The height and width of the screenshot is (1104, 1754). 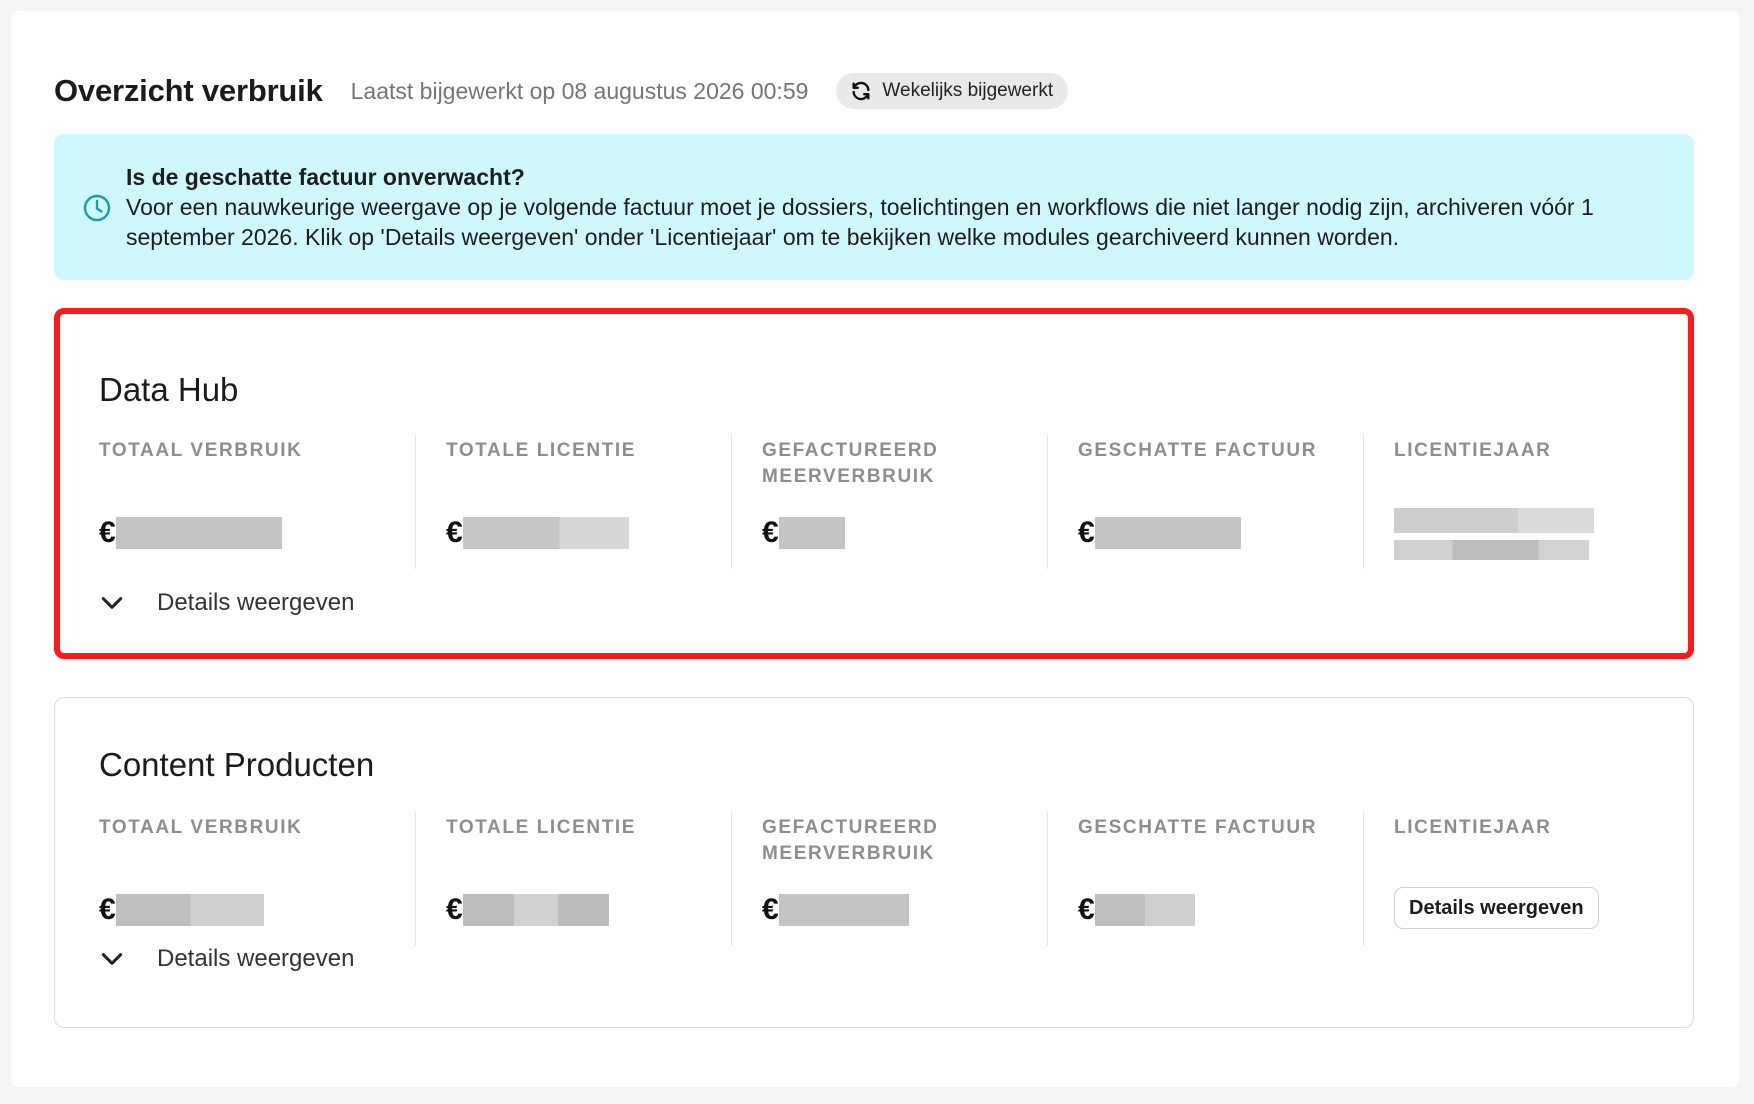 I want to click on metric-license-year: LICENTIEJAAR, so click(x=1521, y=501).